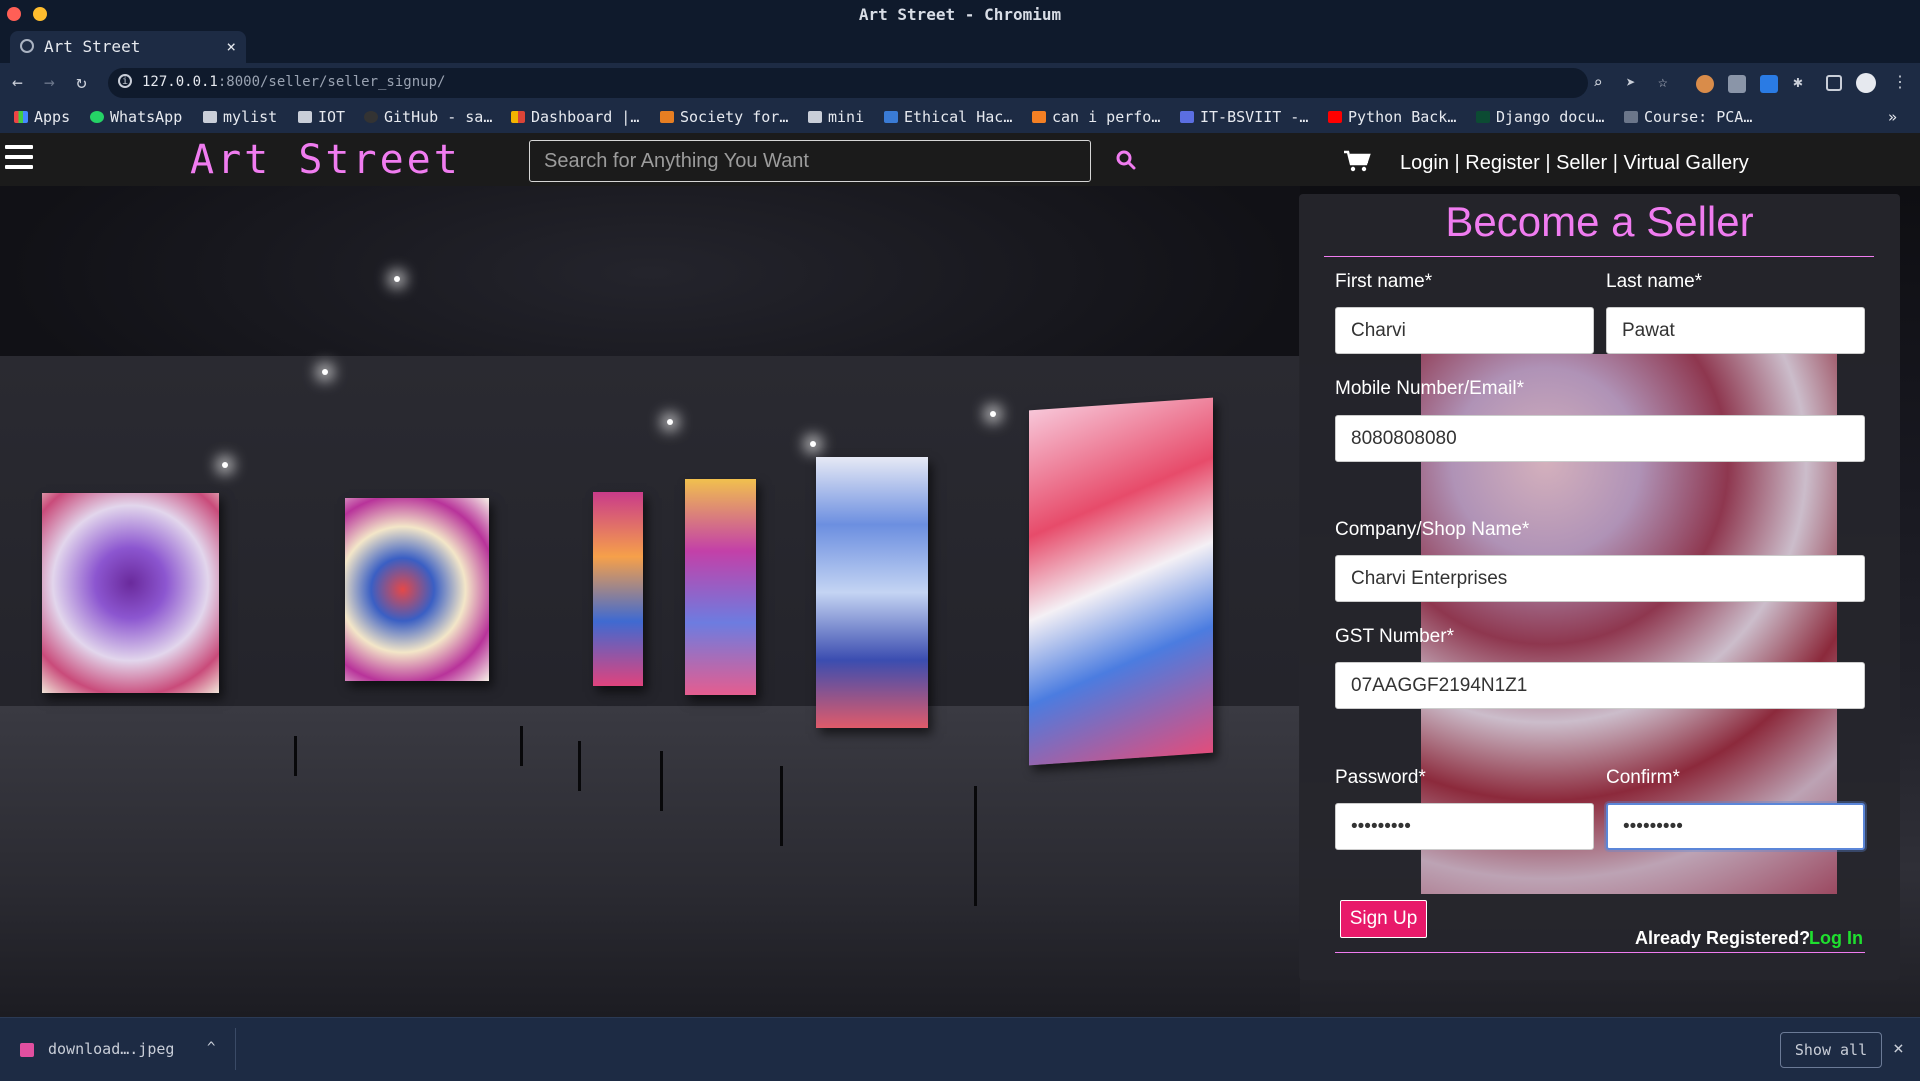 Image resolution: width=1920 pixels, height=1081 pixels. I want to click on nav-virtual-gallery-link: Virtual Gallery, so click(1686, 163).